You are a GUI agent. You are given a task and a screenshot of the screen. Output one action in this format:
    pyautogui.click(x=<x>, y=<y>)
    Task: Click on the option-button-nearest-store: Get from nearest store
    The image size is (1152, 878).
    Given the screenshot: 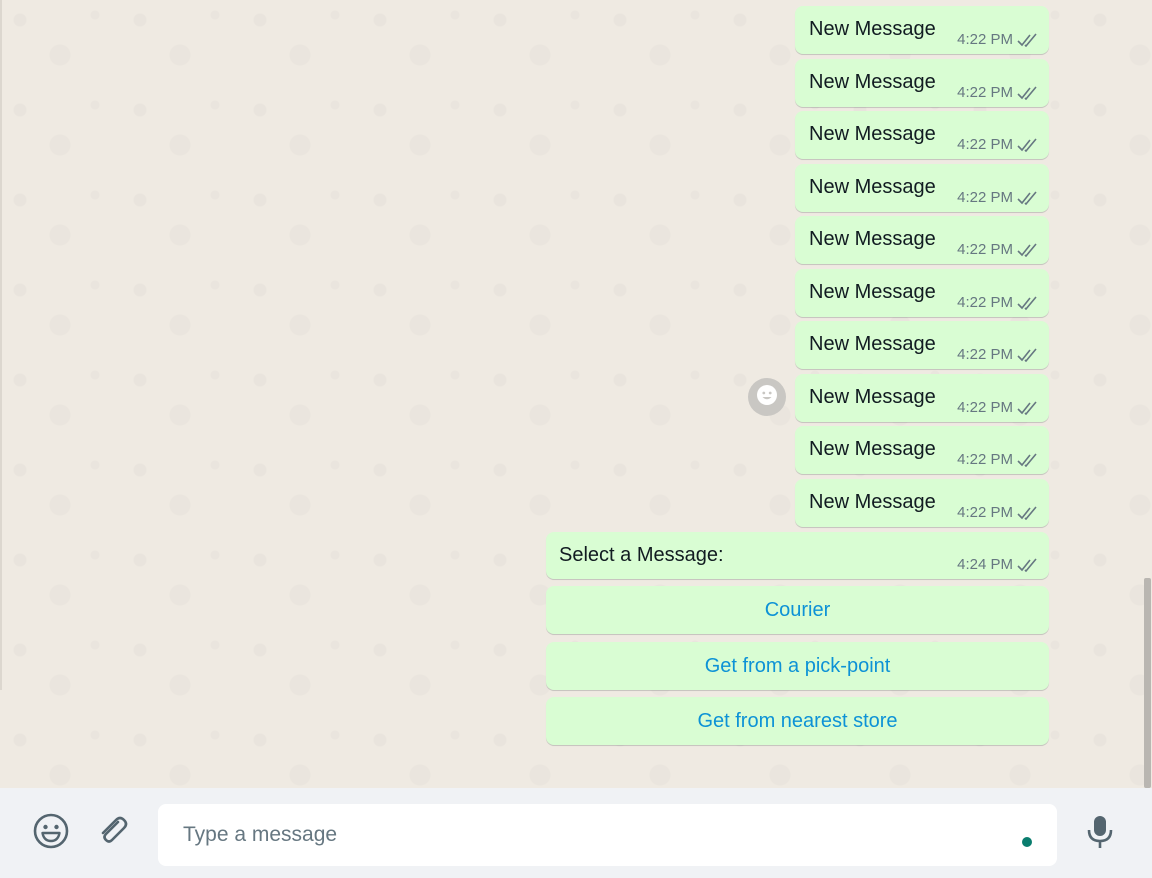 What is the action you would take?
    pyautogui.click(x=797, y=721)
    